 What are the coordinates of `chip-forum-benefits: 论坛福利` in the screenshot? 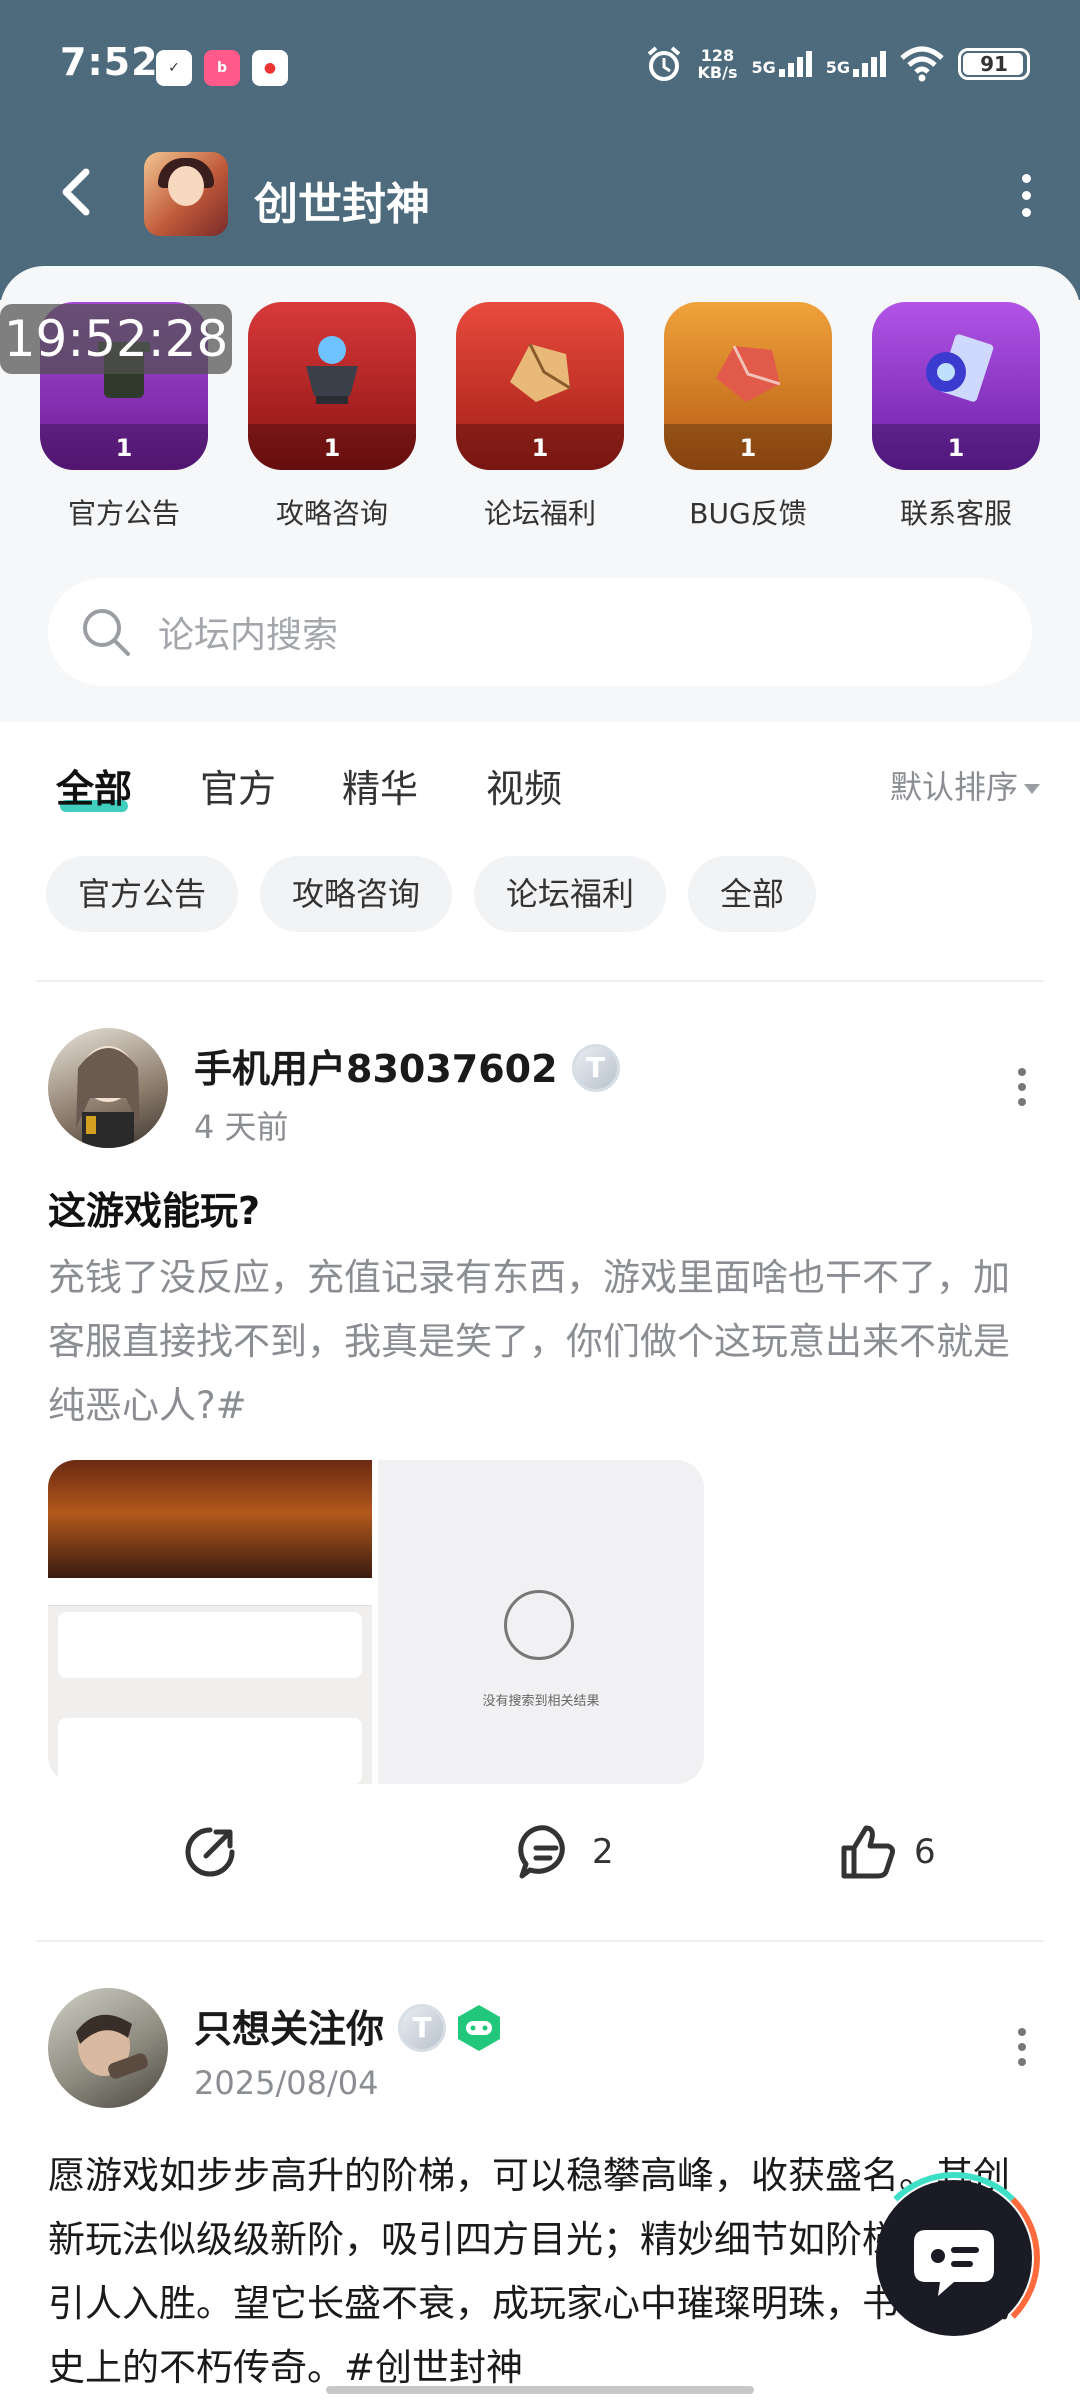 It's located at (570, 894).